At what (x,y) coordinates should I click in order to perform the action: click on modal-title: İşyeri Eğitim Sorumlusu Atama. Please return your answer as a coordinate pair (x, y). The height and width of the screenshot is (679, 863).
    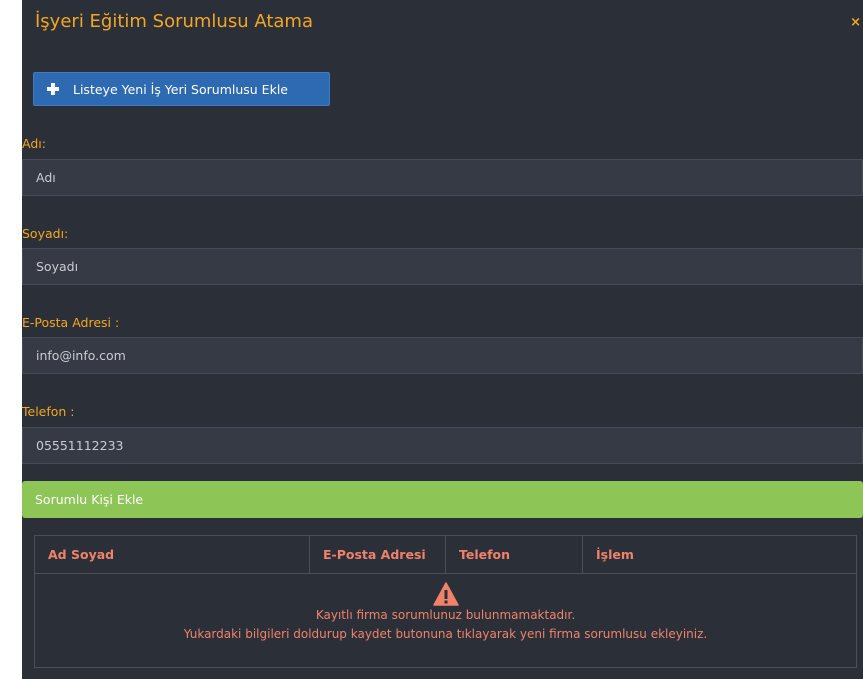
    Looking at the image, I should click on (174, 21).